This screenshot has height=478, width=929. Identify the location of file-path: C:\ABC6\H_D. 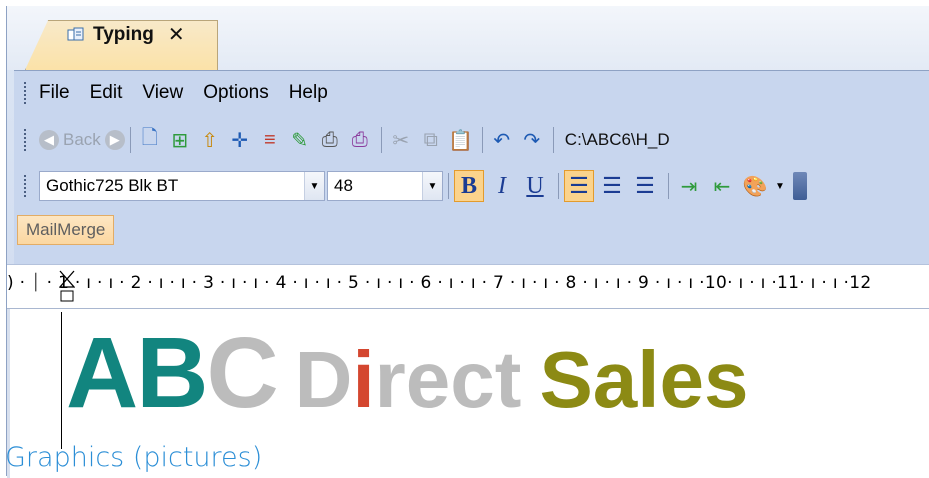
(617, 139).